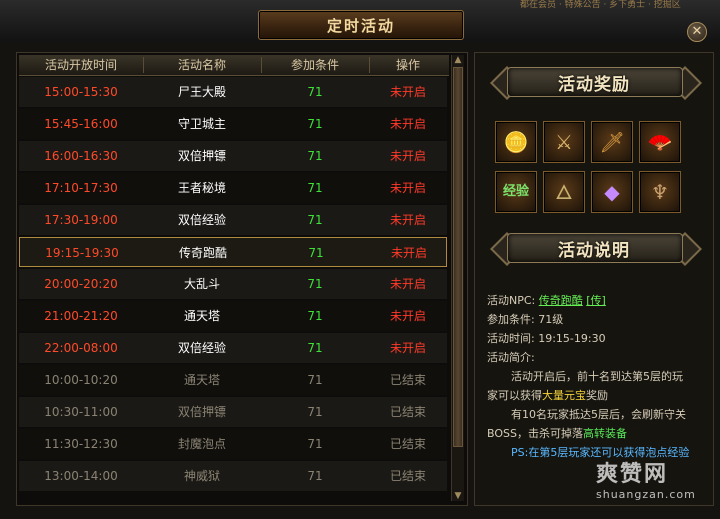 The height and width of the screenshot is (519, 720). What do you see at coordinates (80, 65) in the screenshot?
I see `header-time: 活动开放时间` at bounding box center [80, 65].